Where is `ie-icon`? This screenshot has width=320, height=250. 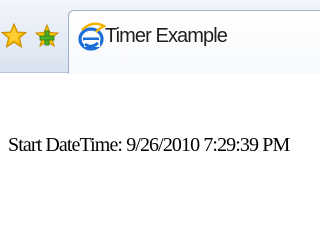
ie-icon is located at coordinates (92, 37).